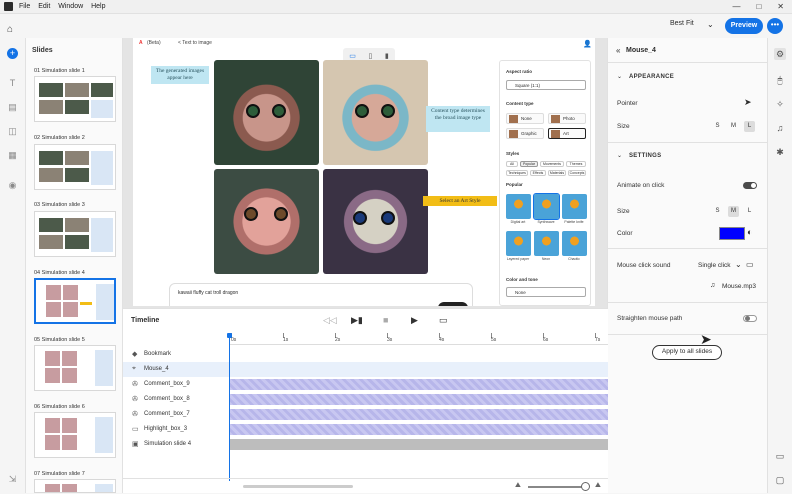 The height and width of the screenshot is (494, 792). What do you see at coordinates (180, 75) in the screenshot?
I see `callout-generated-images: The generated images appear here` at bounding box center [180, 75].